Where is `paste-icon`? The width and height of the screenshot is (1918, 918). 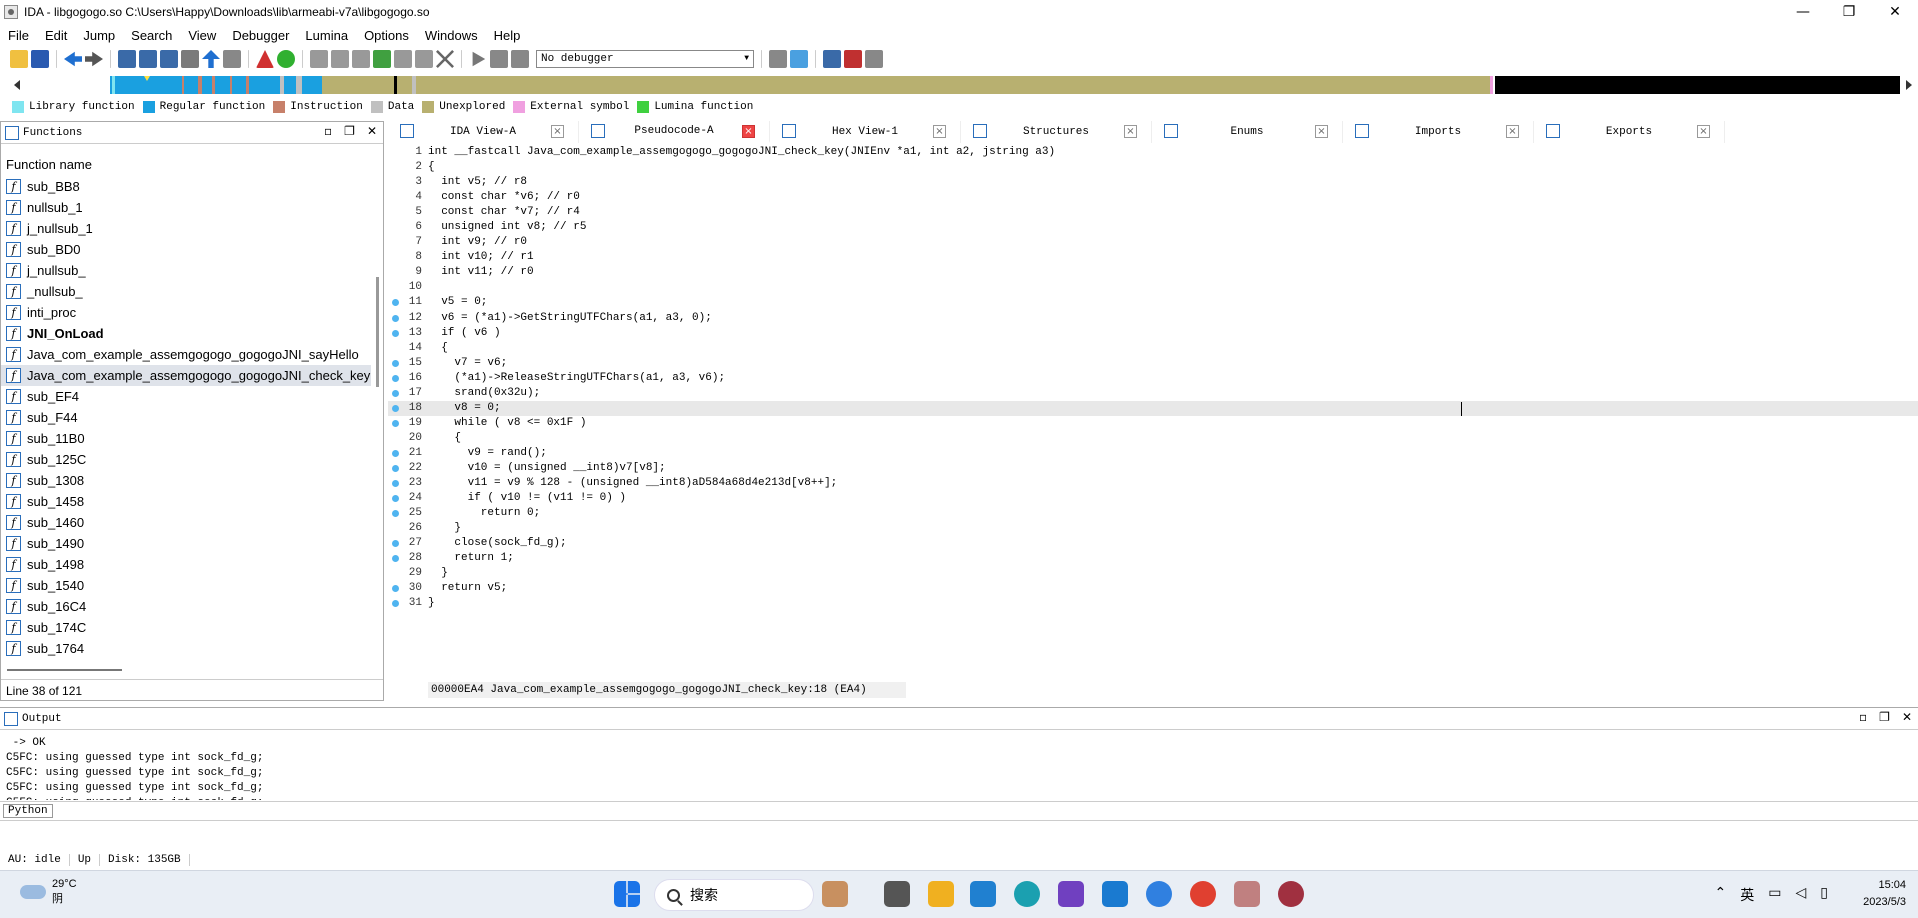 paste-icon is located at coordinates (148, 59).